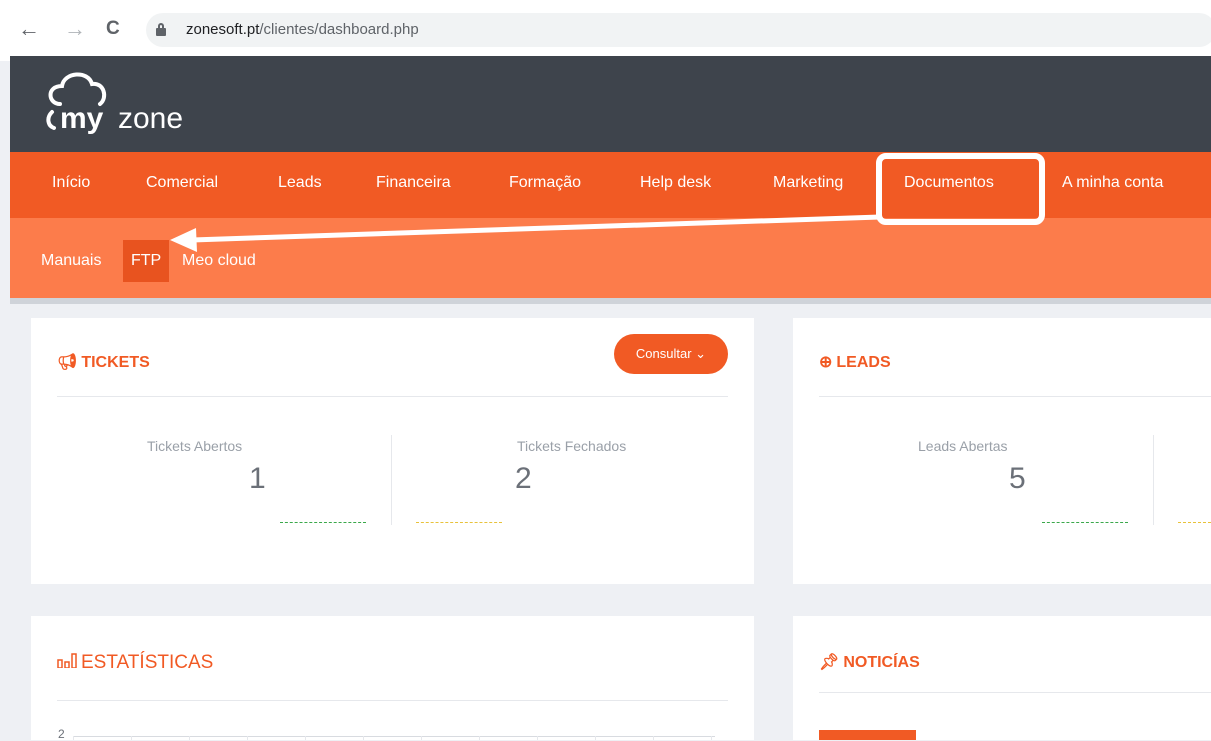 The width and height of the screenshot is (1211, 741). I want to click on crosshair-icon: ⊕, so click(826, 362).